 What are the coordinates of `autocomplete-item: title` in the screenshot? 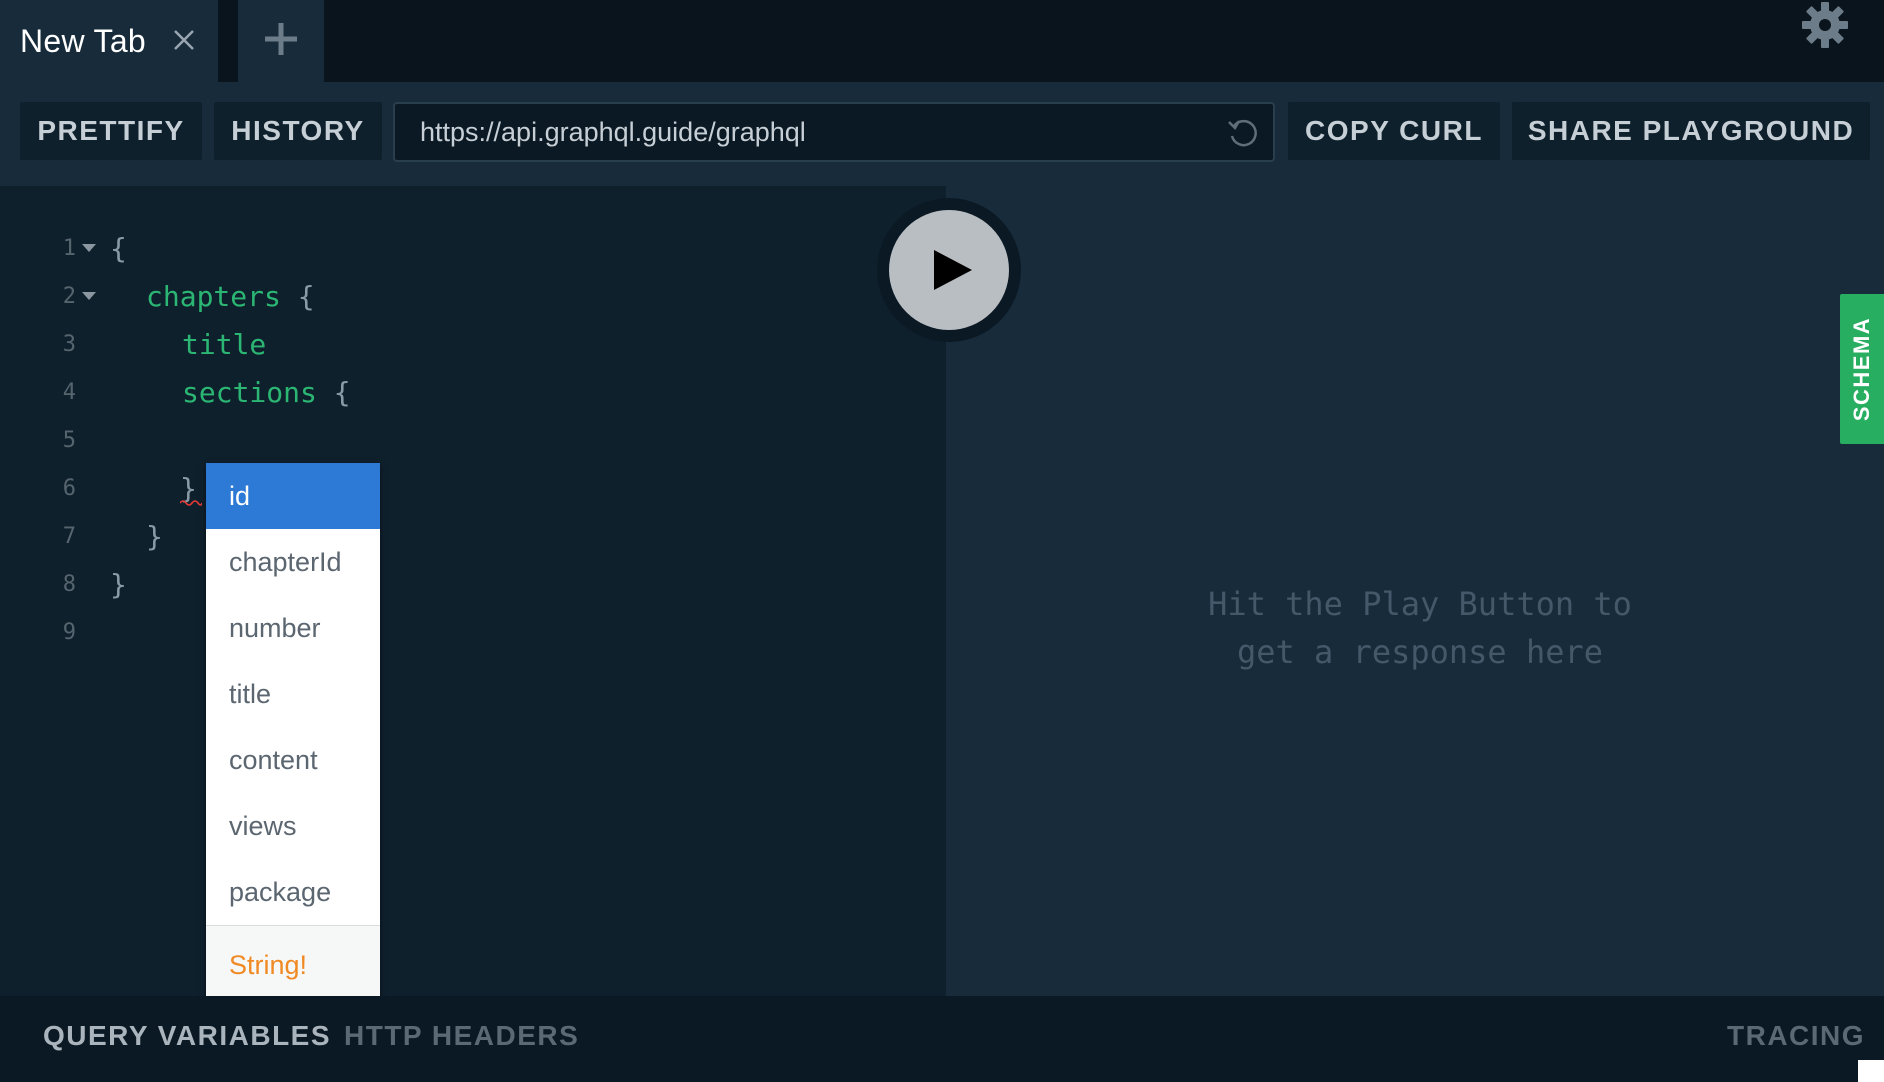 It's located at (293, 694).